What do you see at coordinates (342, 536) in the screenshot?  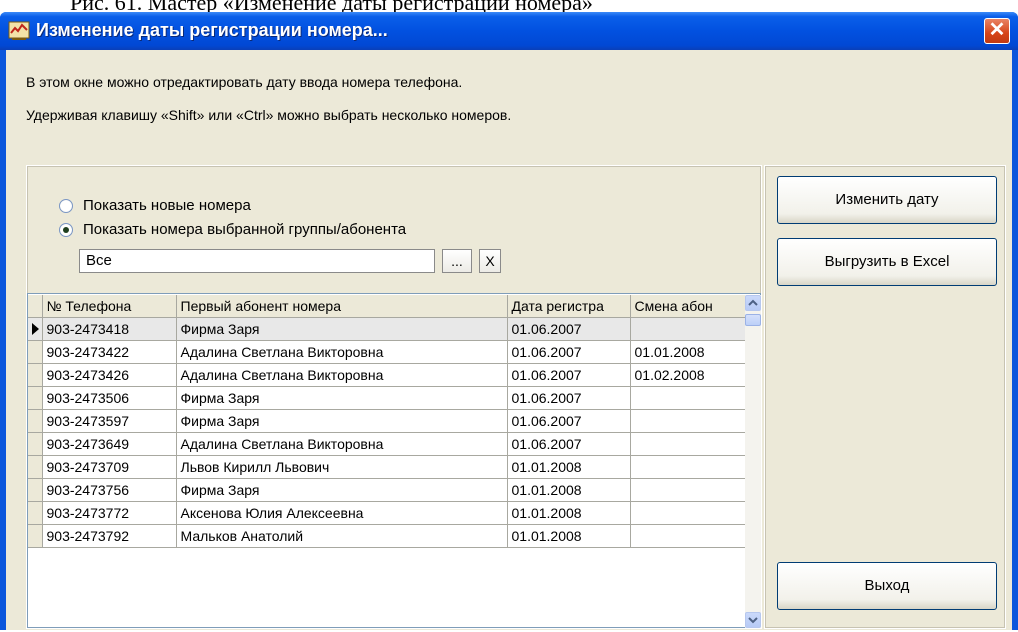 I see `cell-first-subscriber: Мальков Анатолий` at bounding box center [342, 536].